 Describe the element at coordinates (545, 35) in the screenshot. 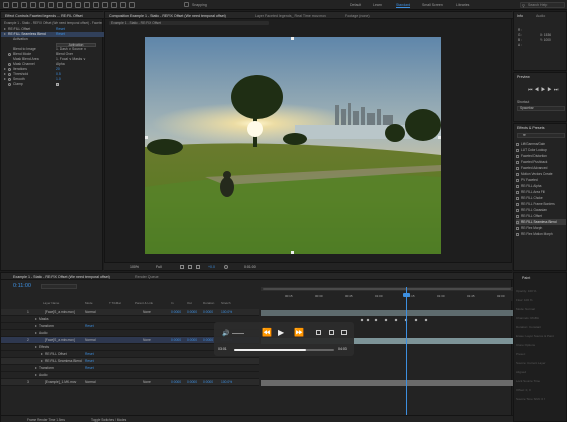

I see `info-x: X: 1536` at that location.